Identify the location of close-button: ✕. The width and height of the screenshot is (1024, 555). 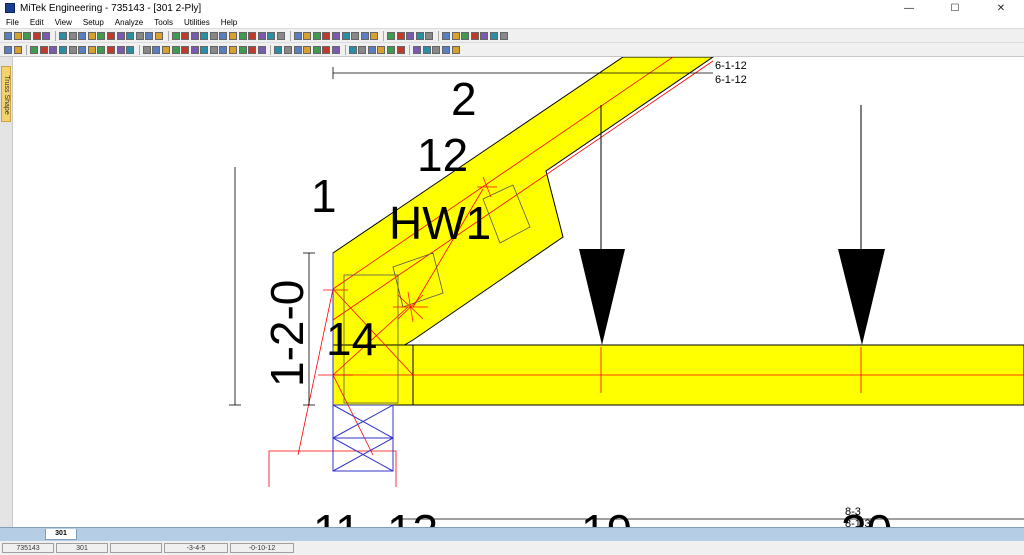
(1001, 8).